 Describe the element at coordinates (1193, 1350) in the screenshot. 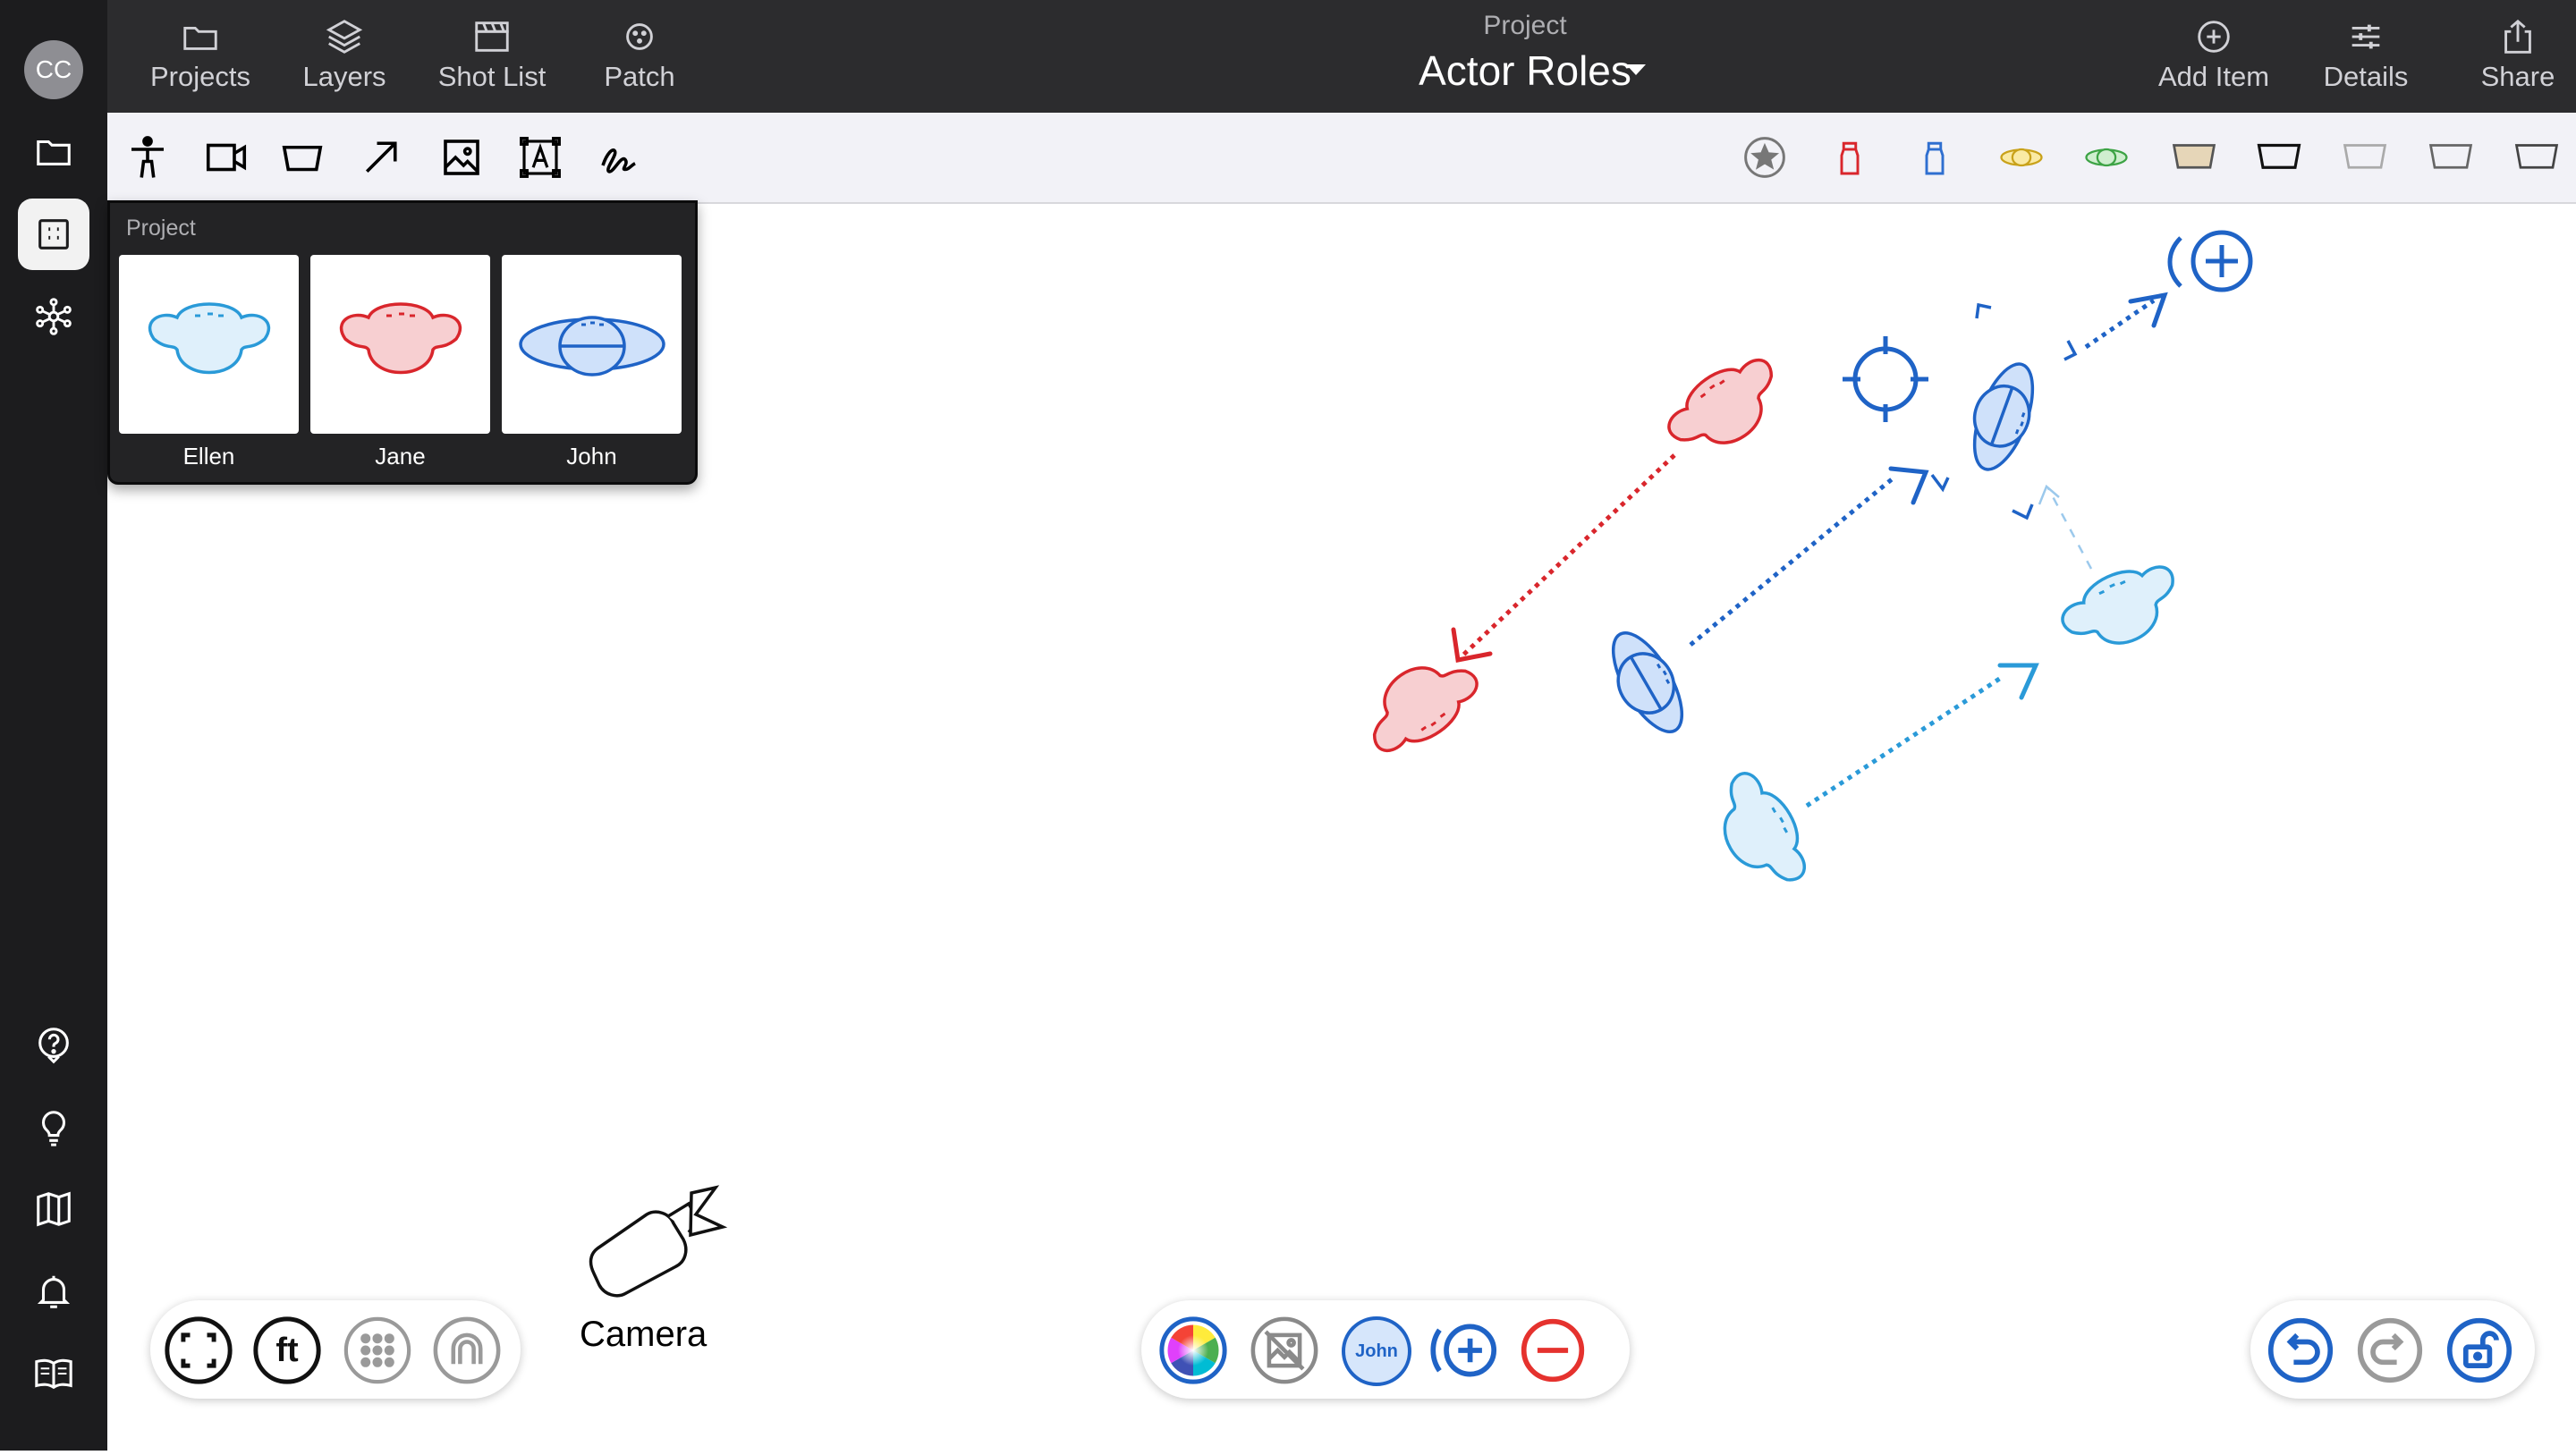

I see `color-picker-button` at that location.